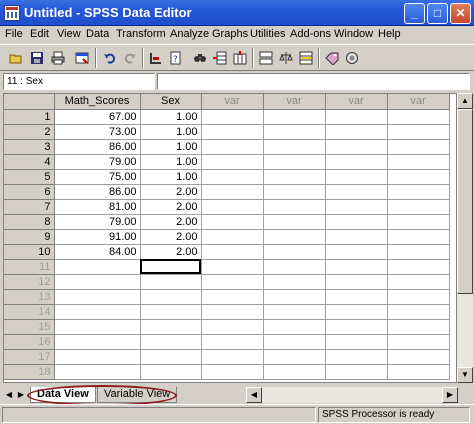 The image size is (474, 424). I want to click on row-header: 7, so click(29, 207).